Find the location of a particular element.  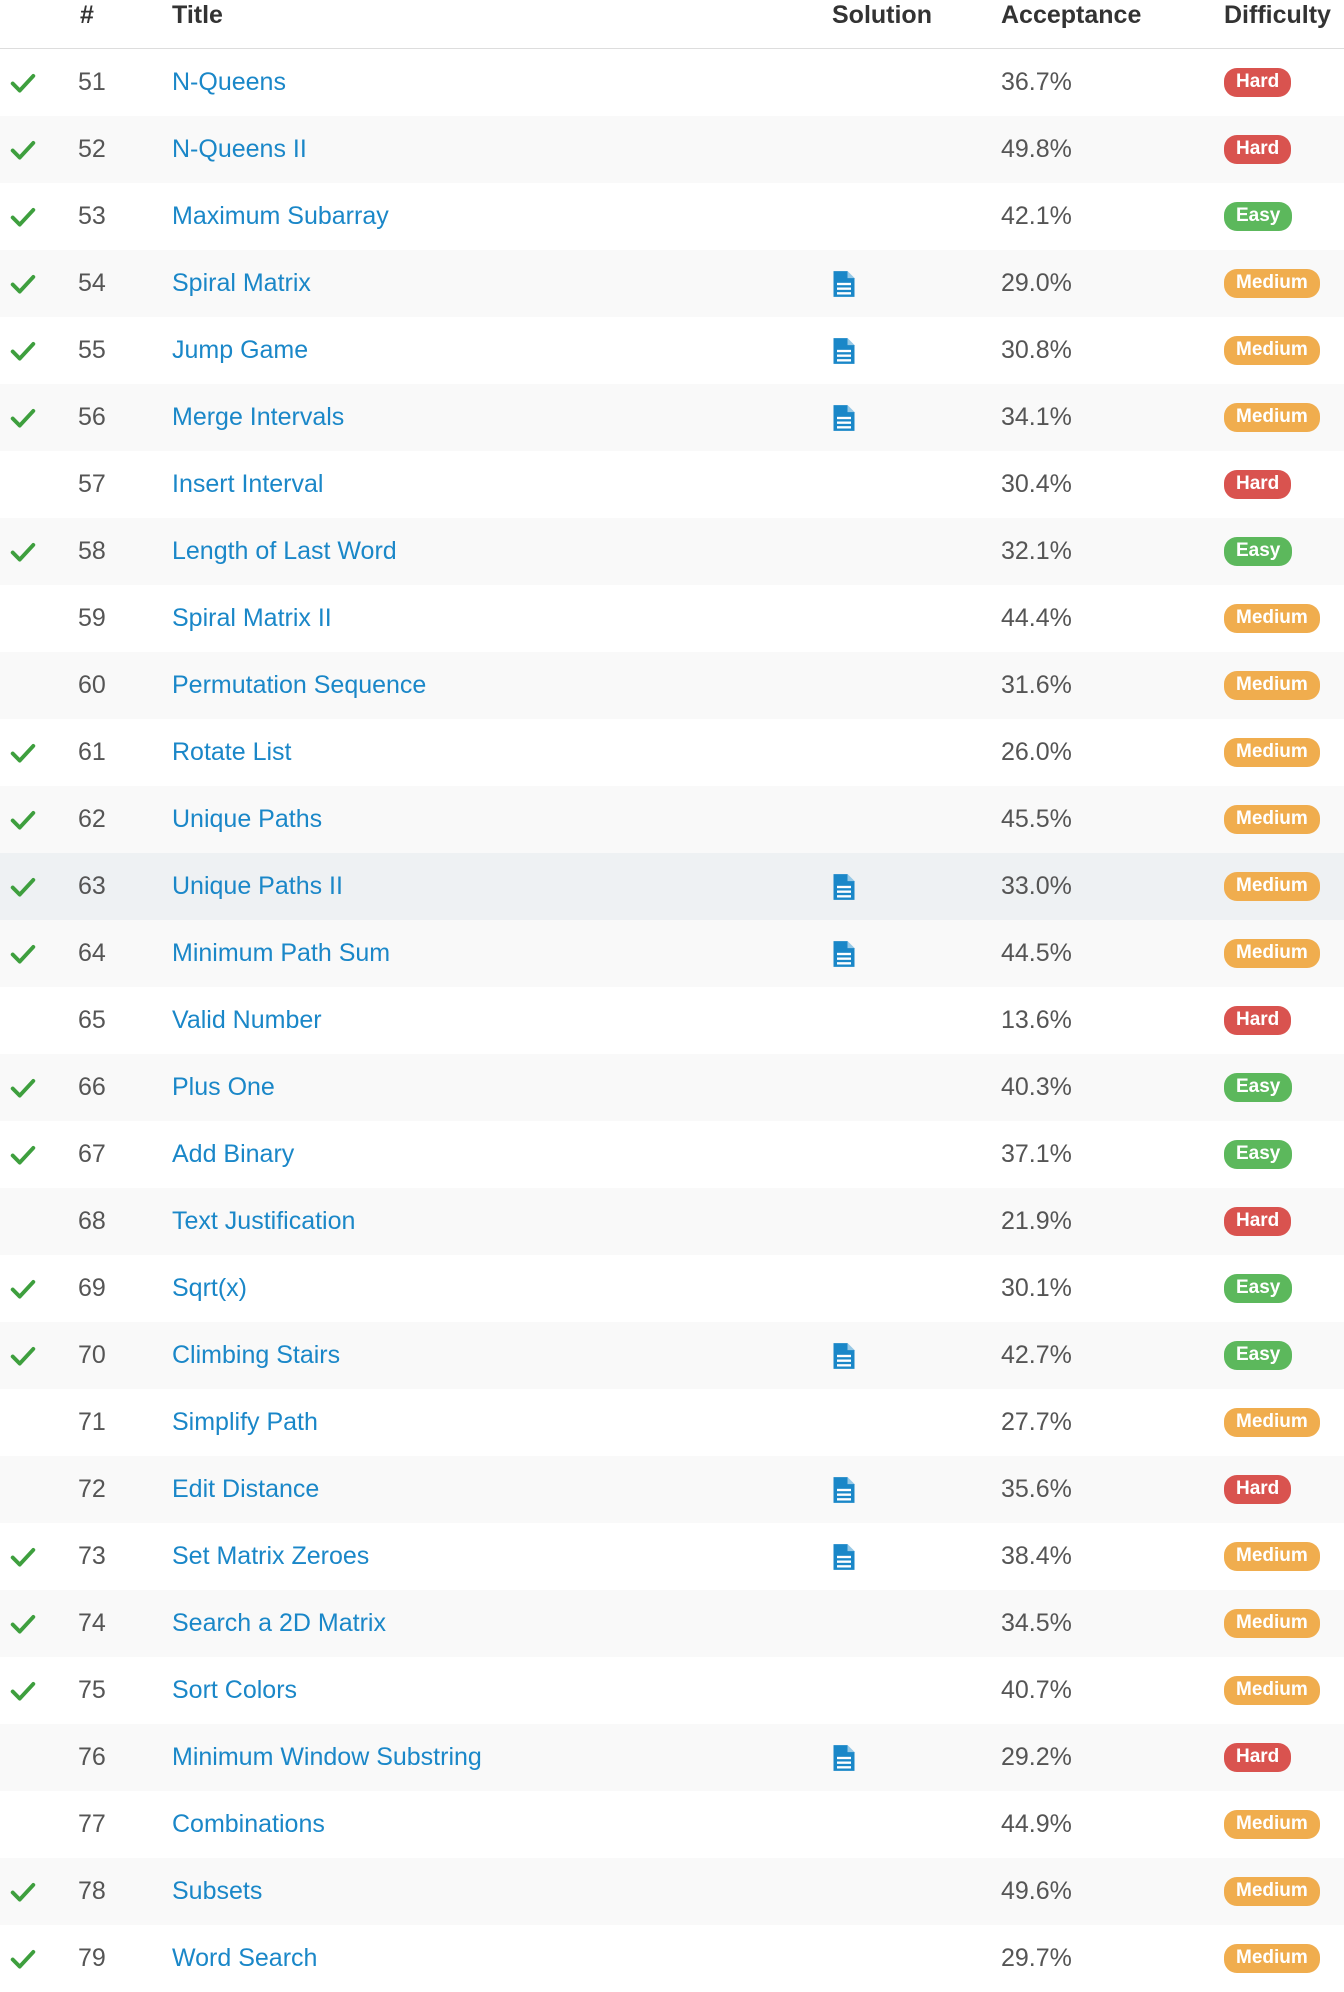

problem-title-link: Word Search is located at coordinates (244, 1958).